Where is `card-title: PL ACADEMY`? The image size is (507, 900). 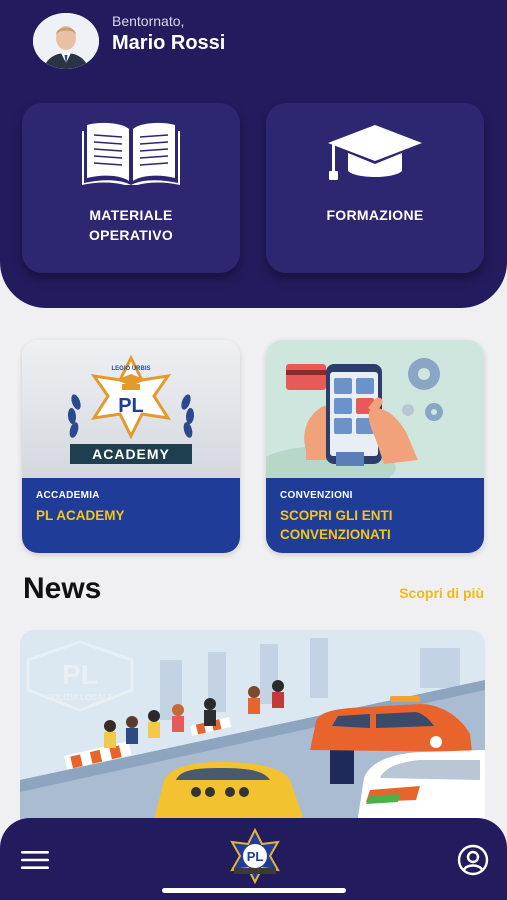 card-title: PL ACADEMY is located at coordinates (80, 515).